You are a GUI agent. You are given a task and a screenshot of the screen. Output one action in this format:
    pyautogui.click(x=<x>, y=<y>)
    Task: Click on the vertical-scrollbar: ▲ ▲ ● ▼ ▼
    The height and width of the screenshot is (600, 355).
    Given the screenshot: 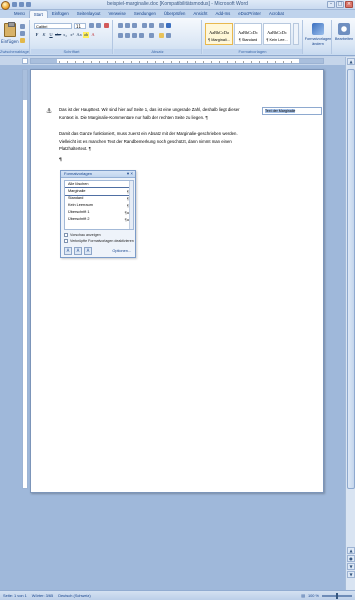 What is the action you would take?
    pyautogui.click(x=350, y=323)
    